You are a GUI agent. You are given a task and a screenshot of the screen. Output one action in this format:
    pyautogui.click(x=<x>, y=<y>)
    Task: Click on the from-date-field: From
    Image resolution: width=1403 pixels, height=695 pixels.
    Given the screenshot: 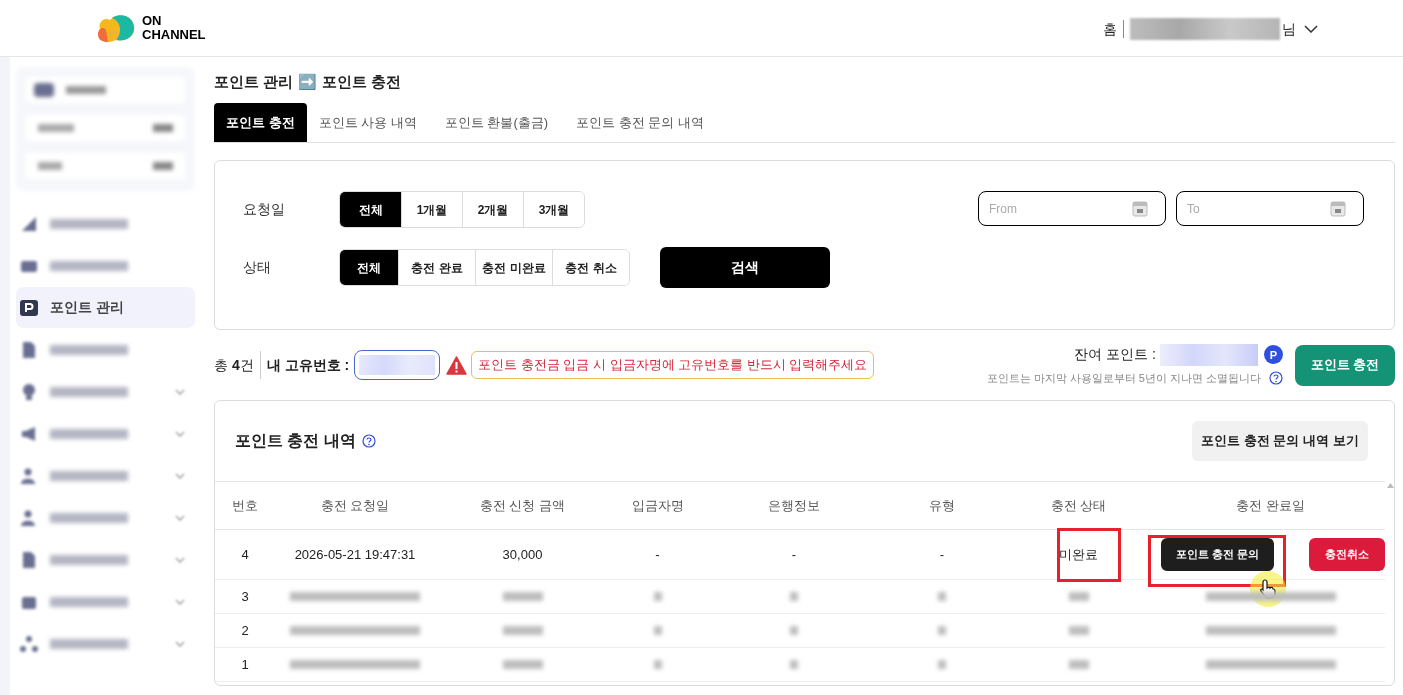 What is the action you would take?
    pyautogui.click(x=1072, y=208)
    